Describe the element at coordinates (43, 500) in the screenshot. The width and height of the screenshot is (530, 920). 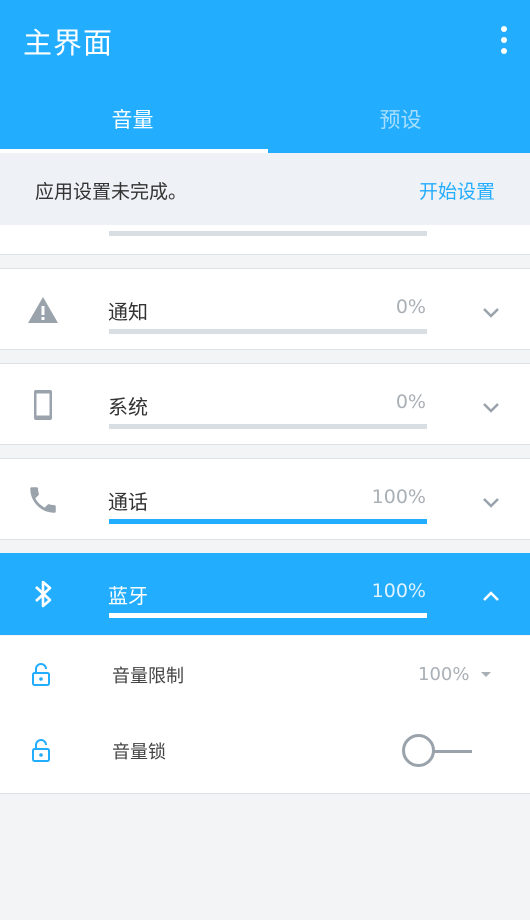
I see `call-icon` at that location.